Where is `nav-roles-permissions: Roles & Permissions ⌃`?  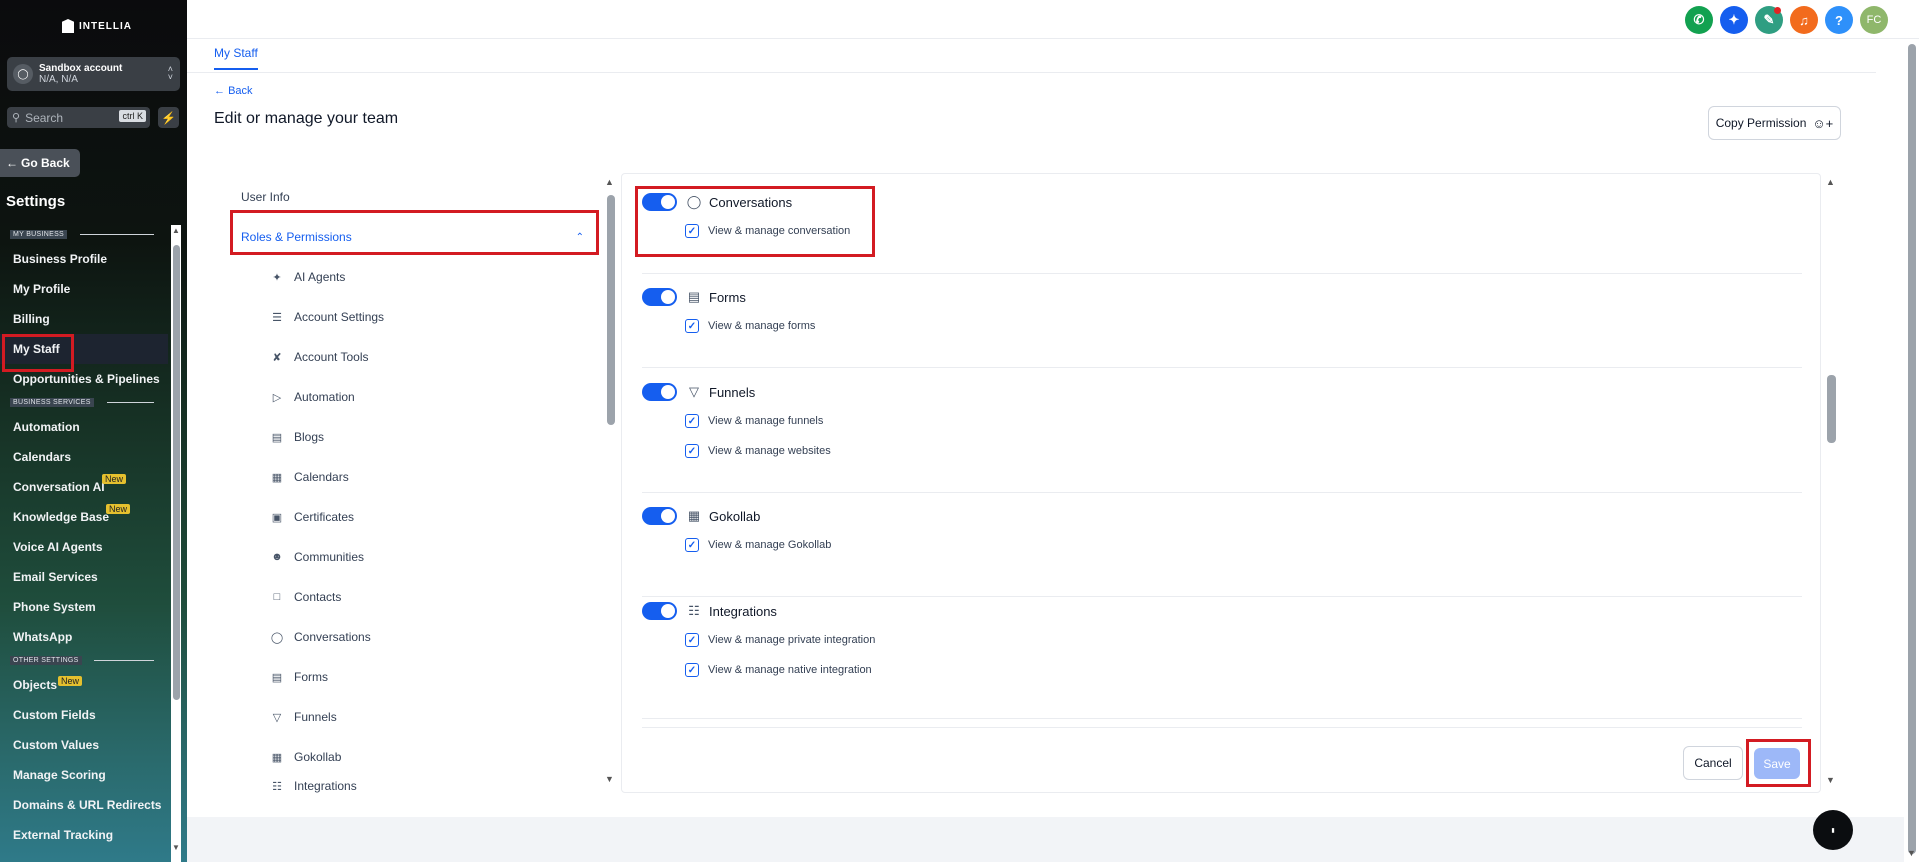 nav-roles-permissions: Roles & Permissions ⌃ is located at coordinates (409, 237).